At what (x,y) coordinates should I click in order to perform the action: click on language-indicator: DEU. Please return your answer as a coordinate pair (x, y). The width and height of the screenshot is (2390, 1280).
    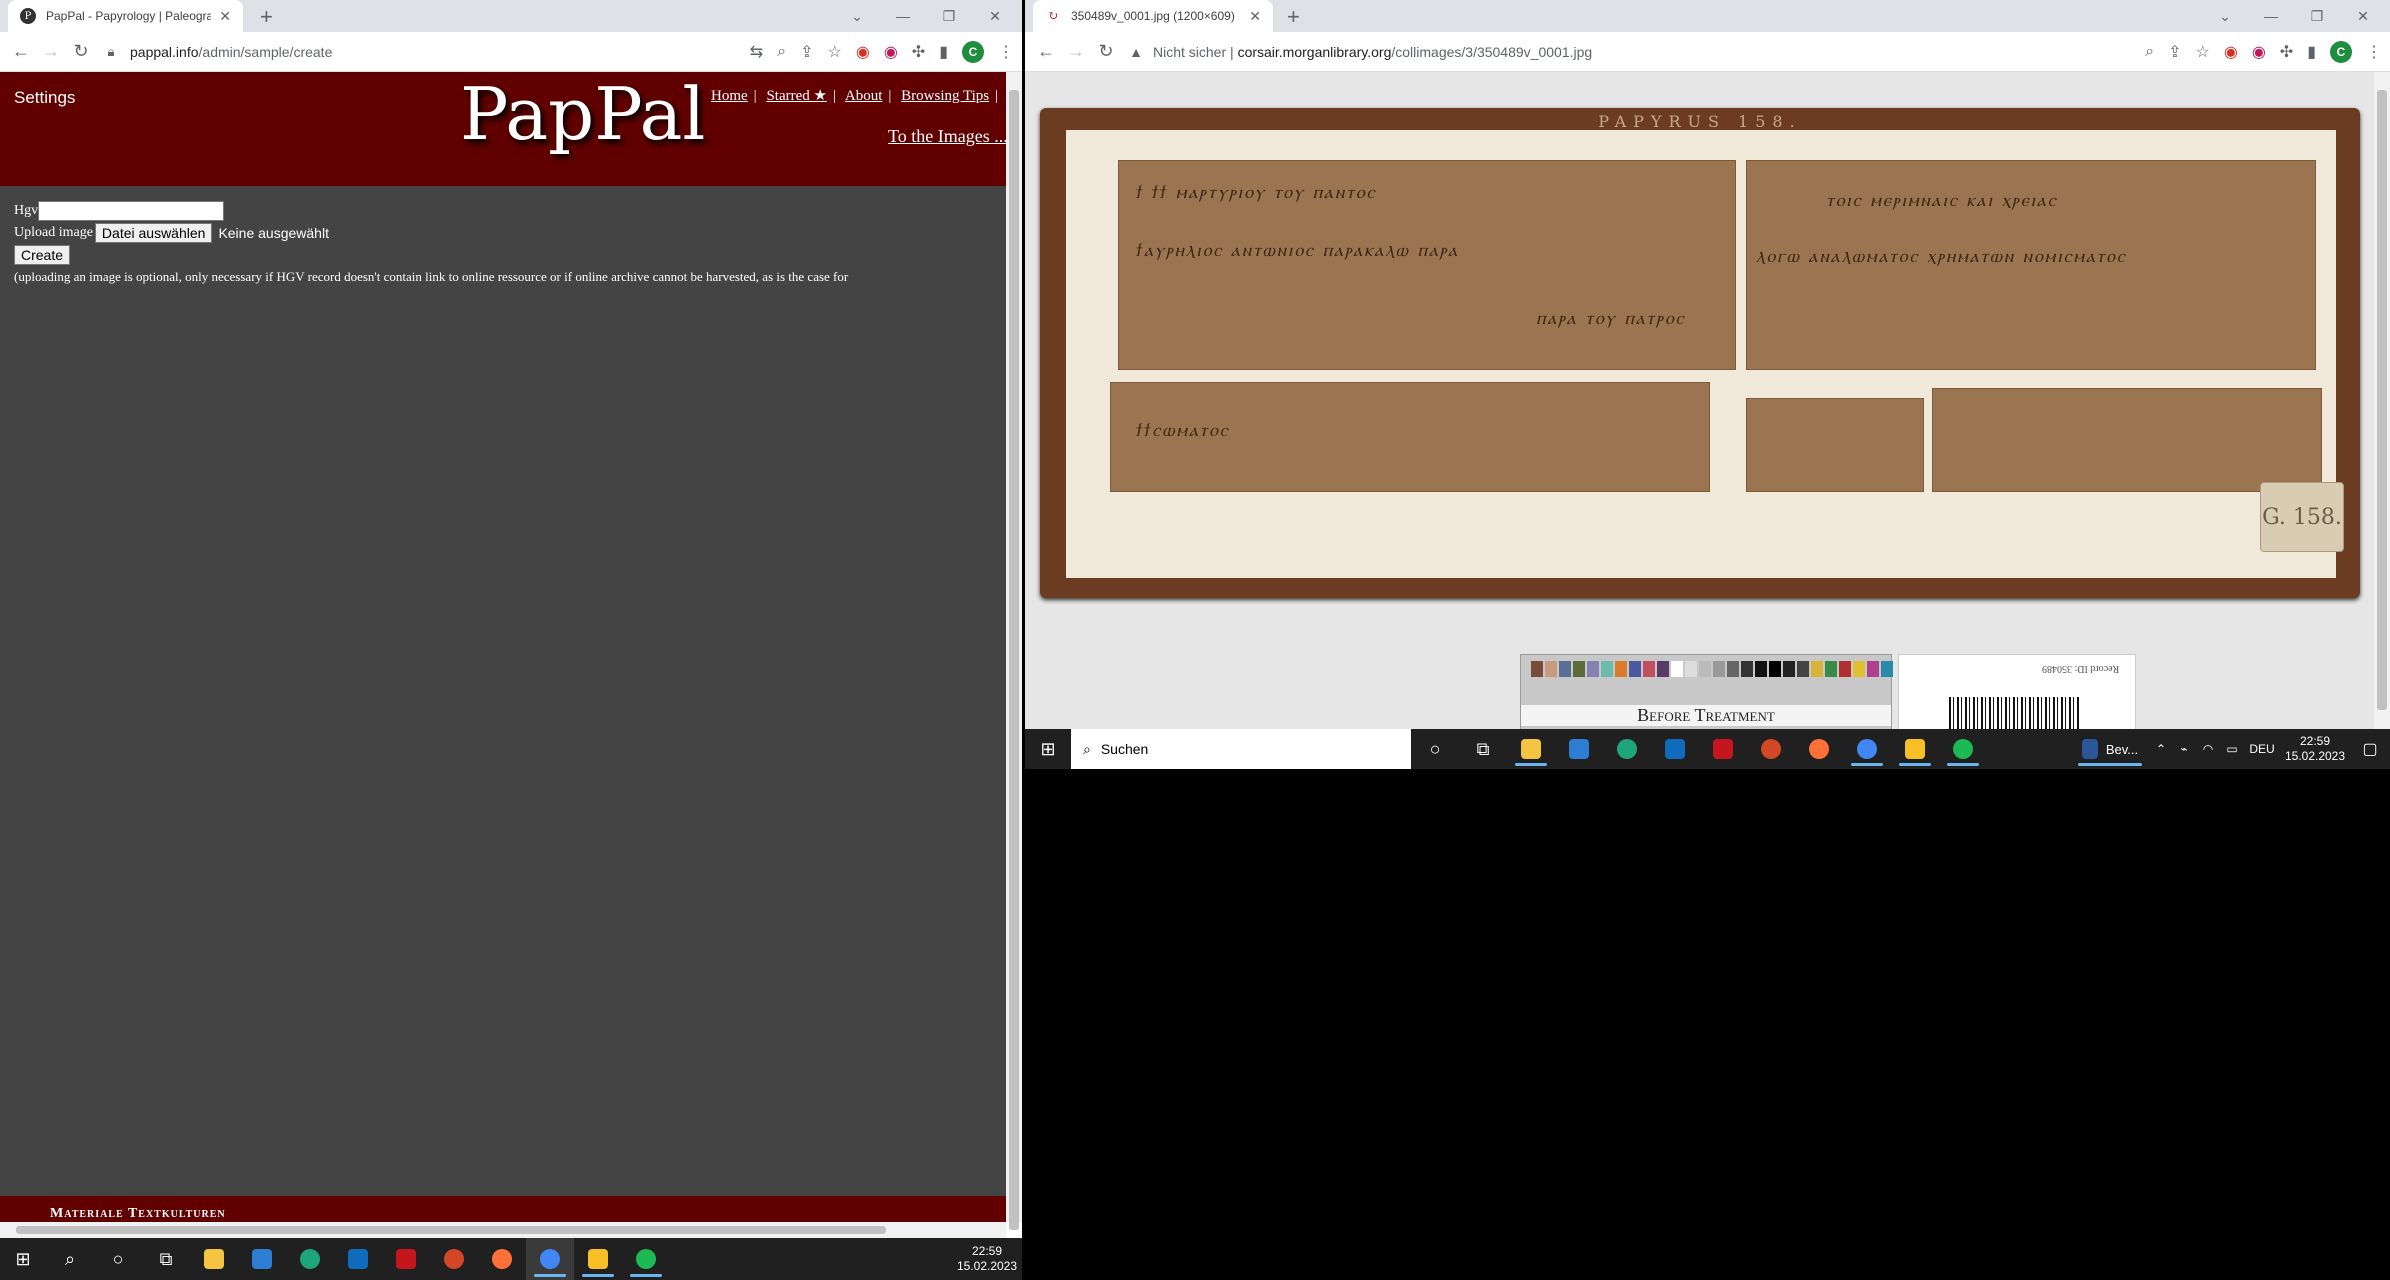
    Looking at the image, I should click on (2262, 749).